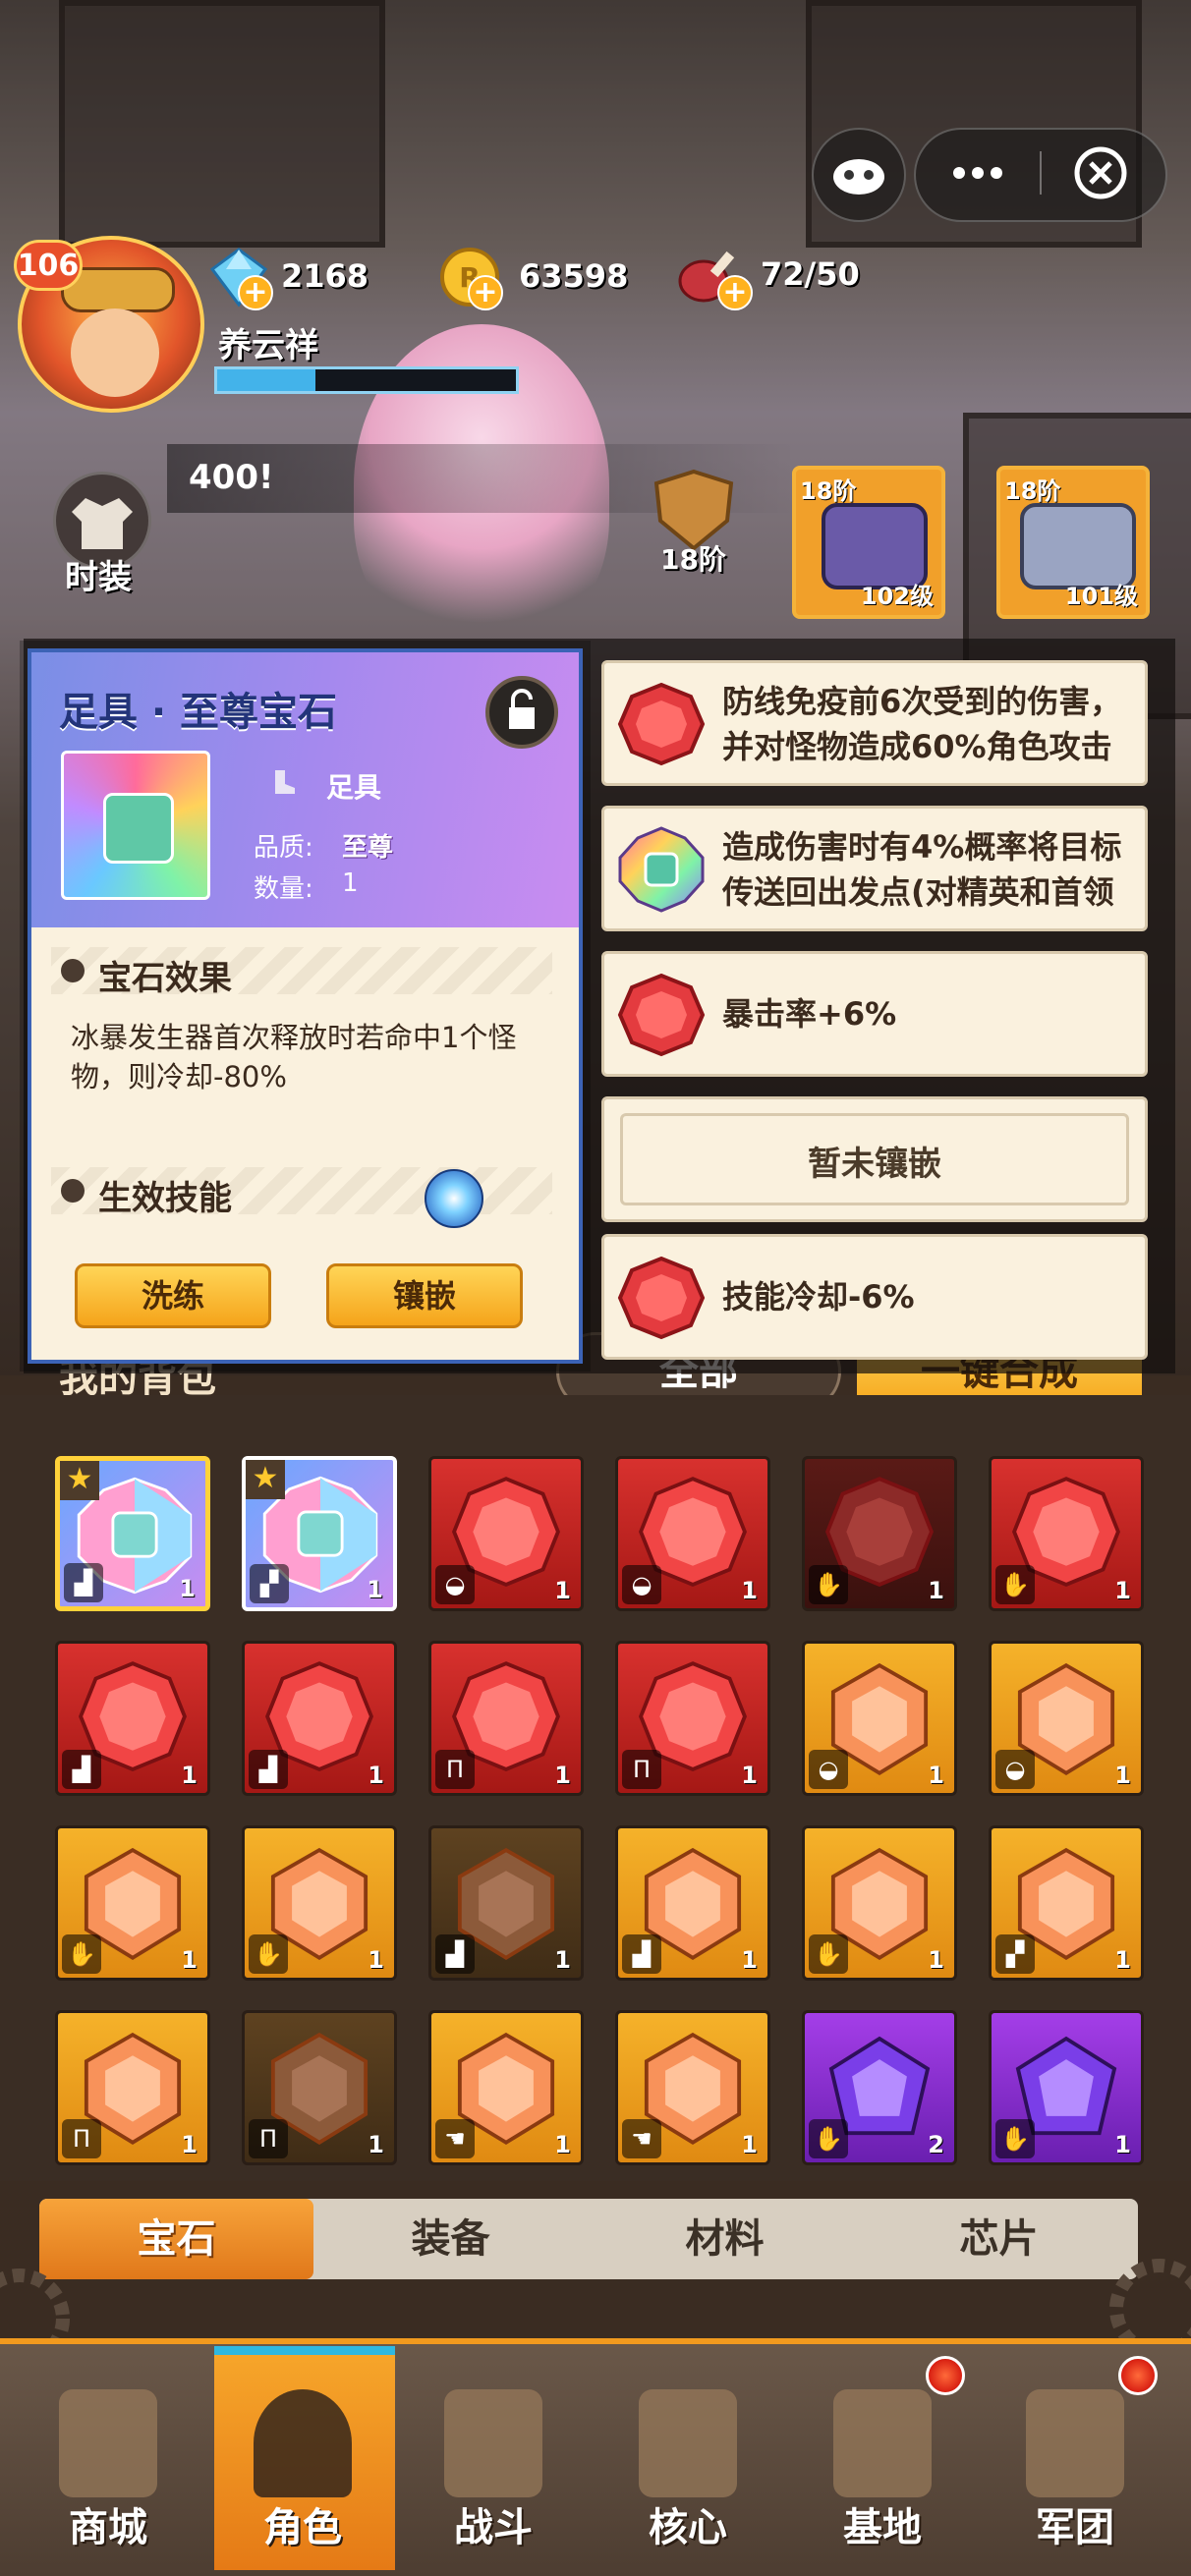 The width and height of the screenshot is (1191, 2576). Describe the element at coordinates (1101, 596) in the screenshot. I see `equip-level: 101级` at that location.